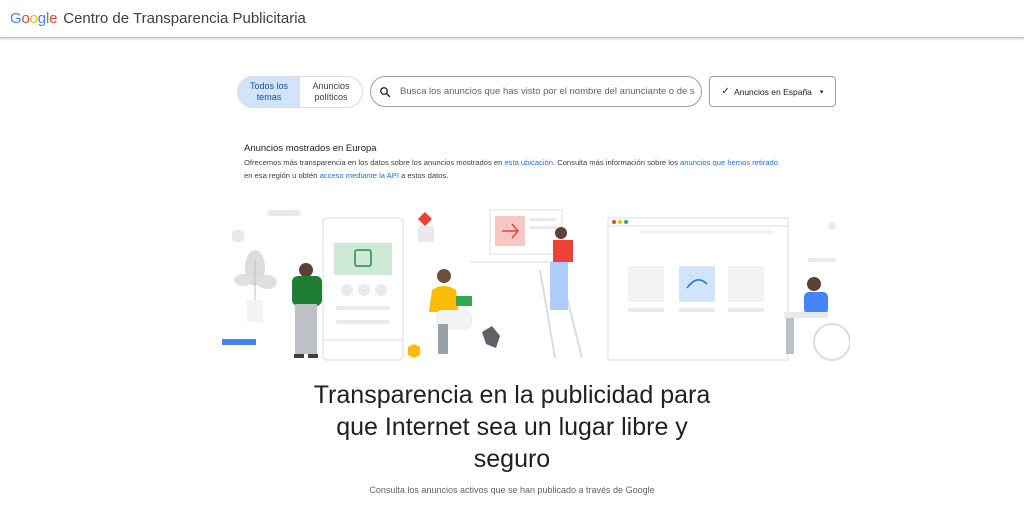 This screenshot has width=1024, height=509. What do you see at coordinates (41, 18) in the screenshot?
I see `logo-letter: g` at bounding box center [41, 18].